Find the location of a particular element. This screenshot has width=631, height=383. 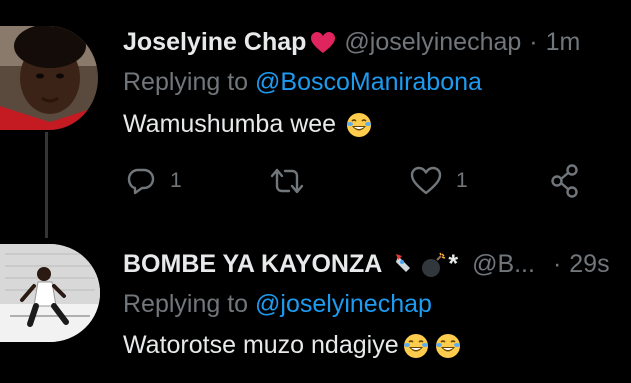

handle: @joselyinechap is located at coordinates (432, 42).